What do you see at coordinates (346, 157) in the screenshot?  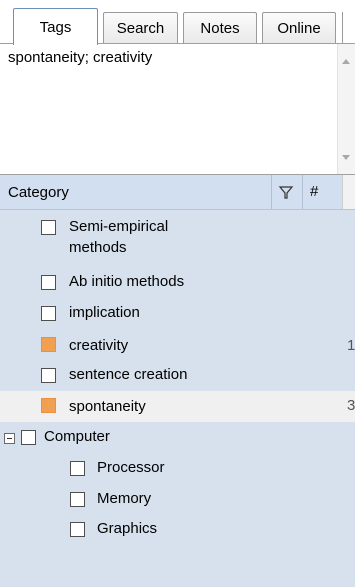 I see `scroll-down-arrow-icon` at bounding box center [346, 157].